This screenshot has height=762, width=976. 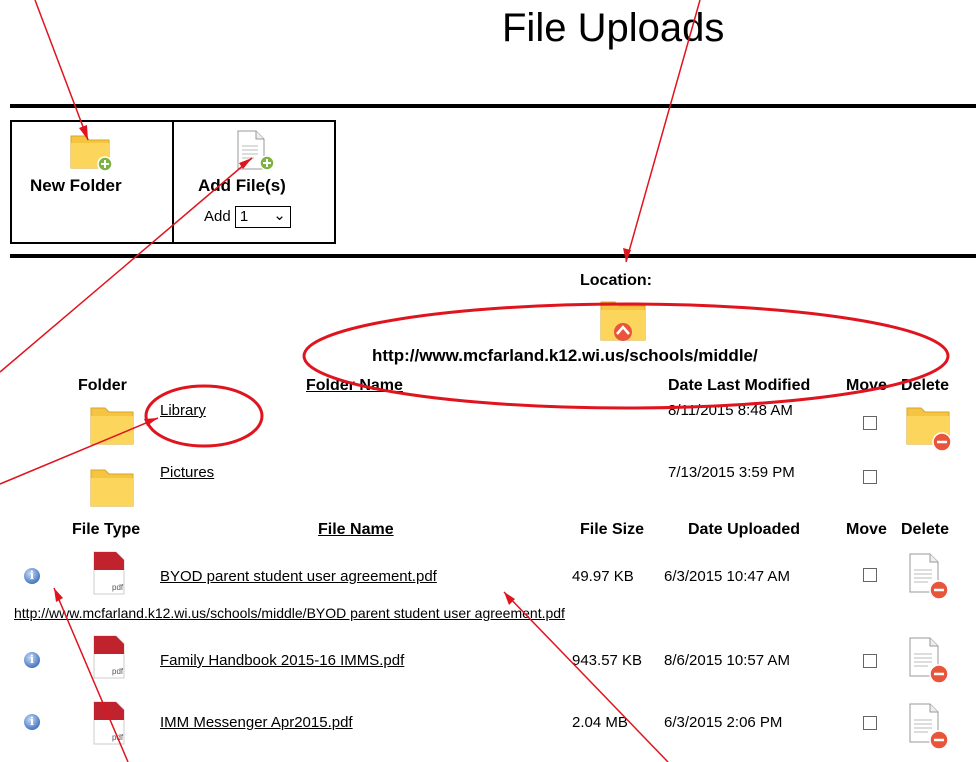 I want to click on section-divider, so click(x=493, y=256).